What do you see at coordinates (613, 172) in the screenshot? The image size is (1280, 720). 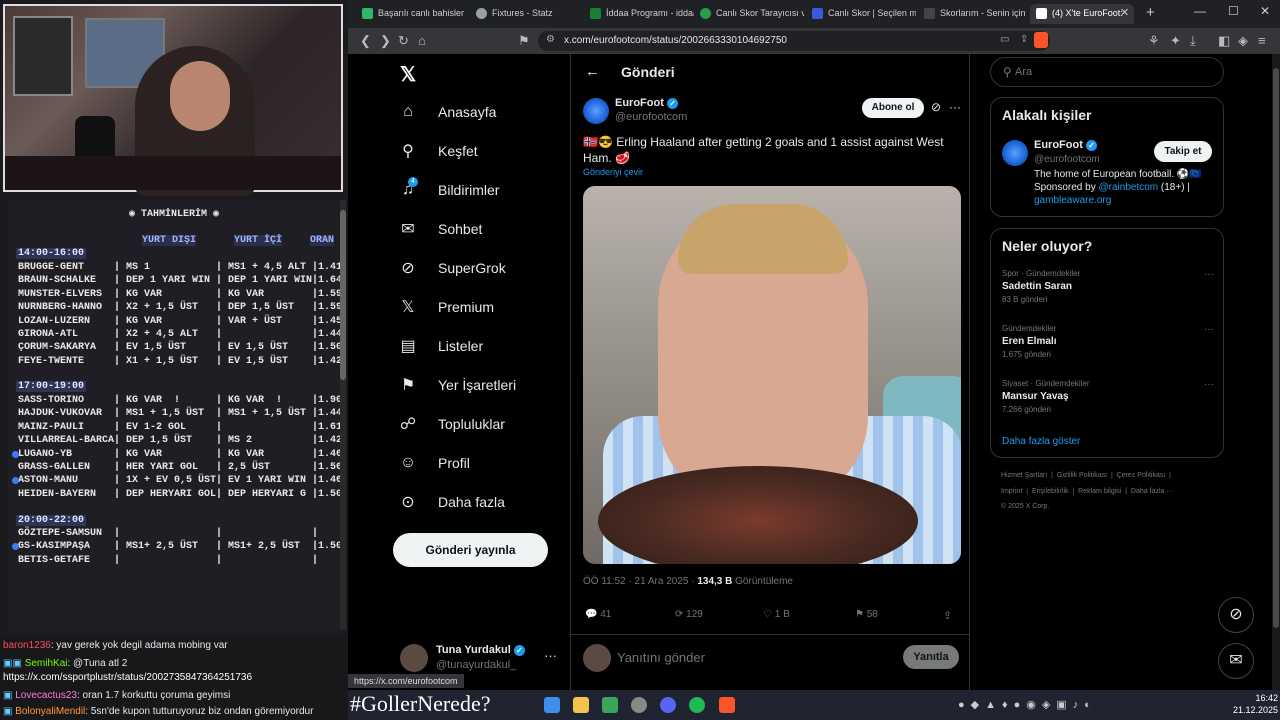 I see `translate-link: Gönderiyi çevir` at bounding box center [613, 172].